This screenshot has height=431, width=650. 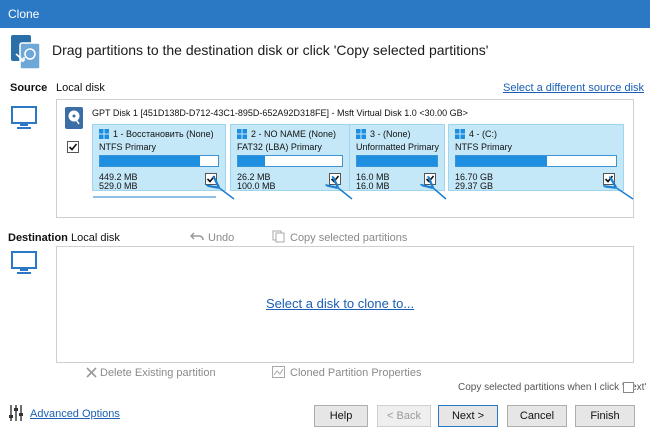 I want to click on destination-label: Destination, so click(x=38, y=238).